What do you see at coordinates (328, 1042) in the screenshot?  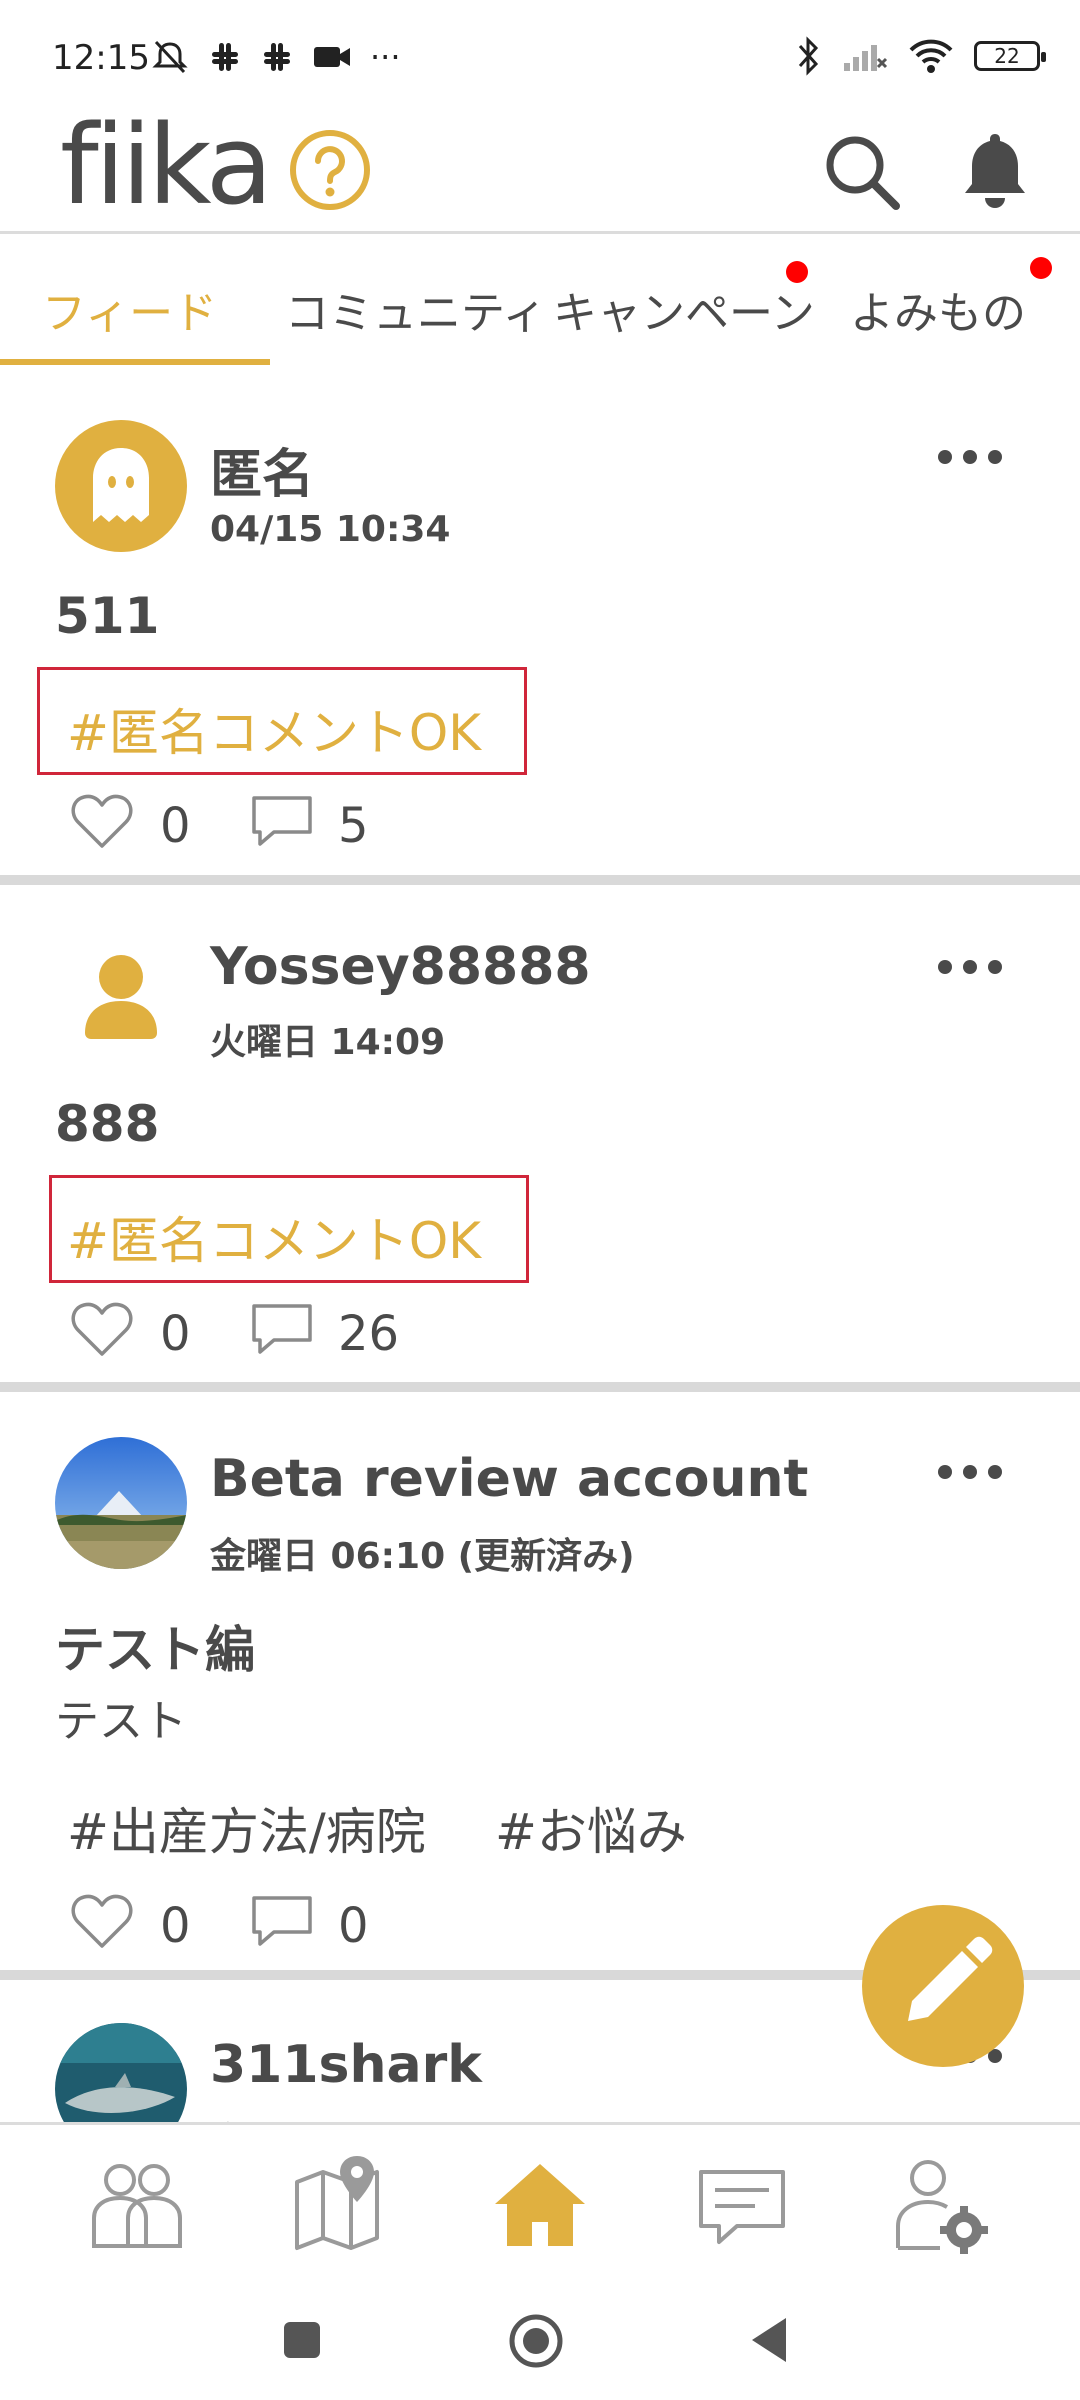 I see `post-timestamp: 火曜日 14:09` at bounding box center [328, 1042].